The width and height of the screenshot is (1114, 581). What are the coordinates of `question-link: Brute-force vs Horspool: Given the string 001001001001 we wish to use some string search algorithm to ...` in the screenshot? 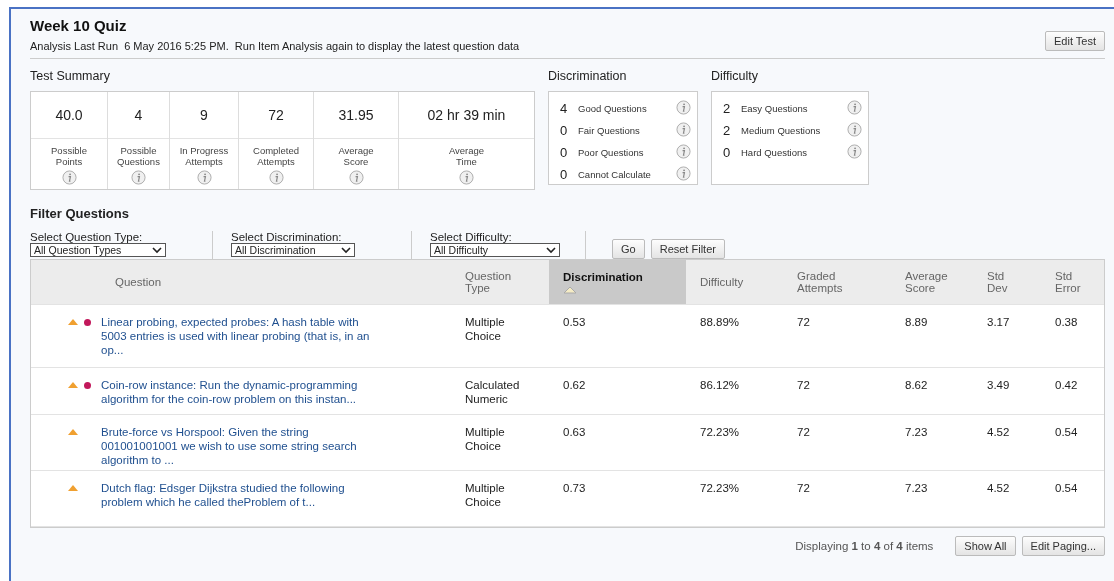 It's located at (241, 446).